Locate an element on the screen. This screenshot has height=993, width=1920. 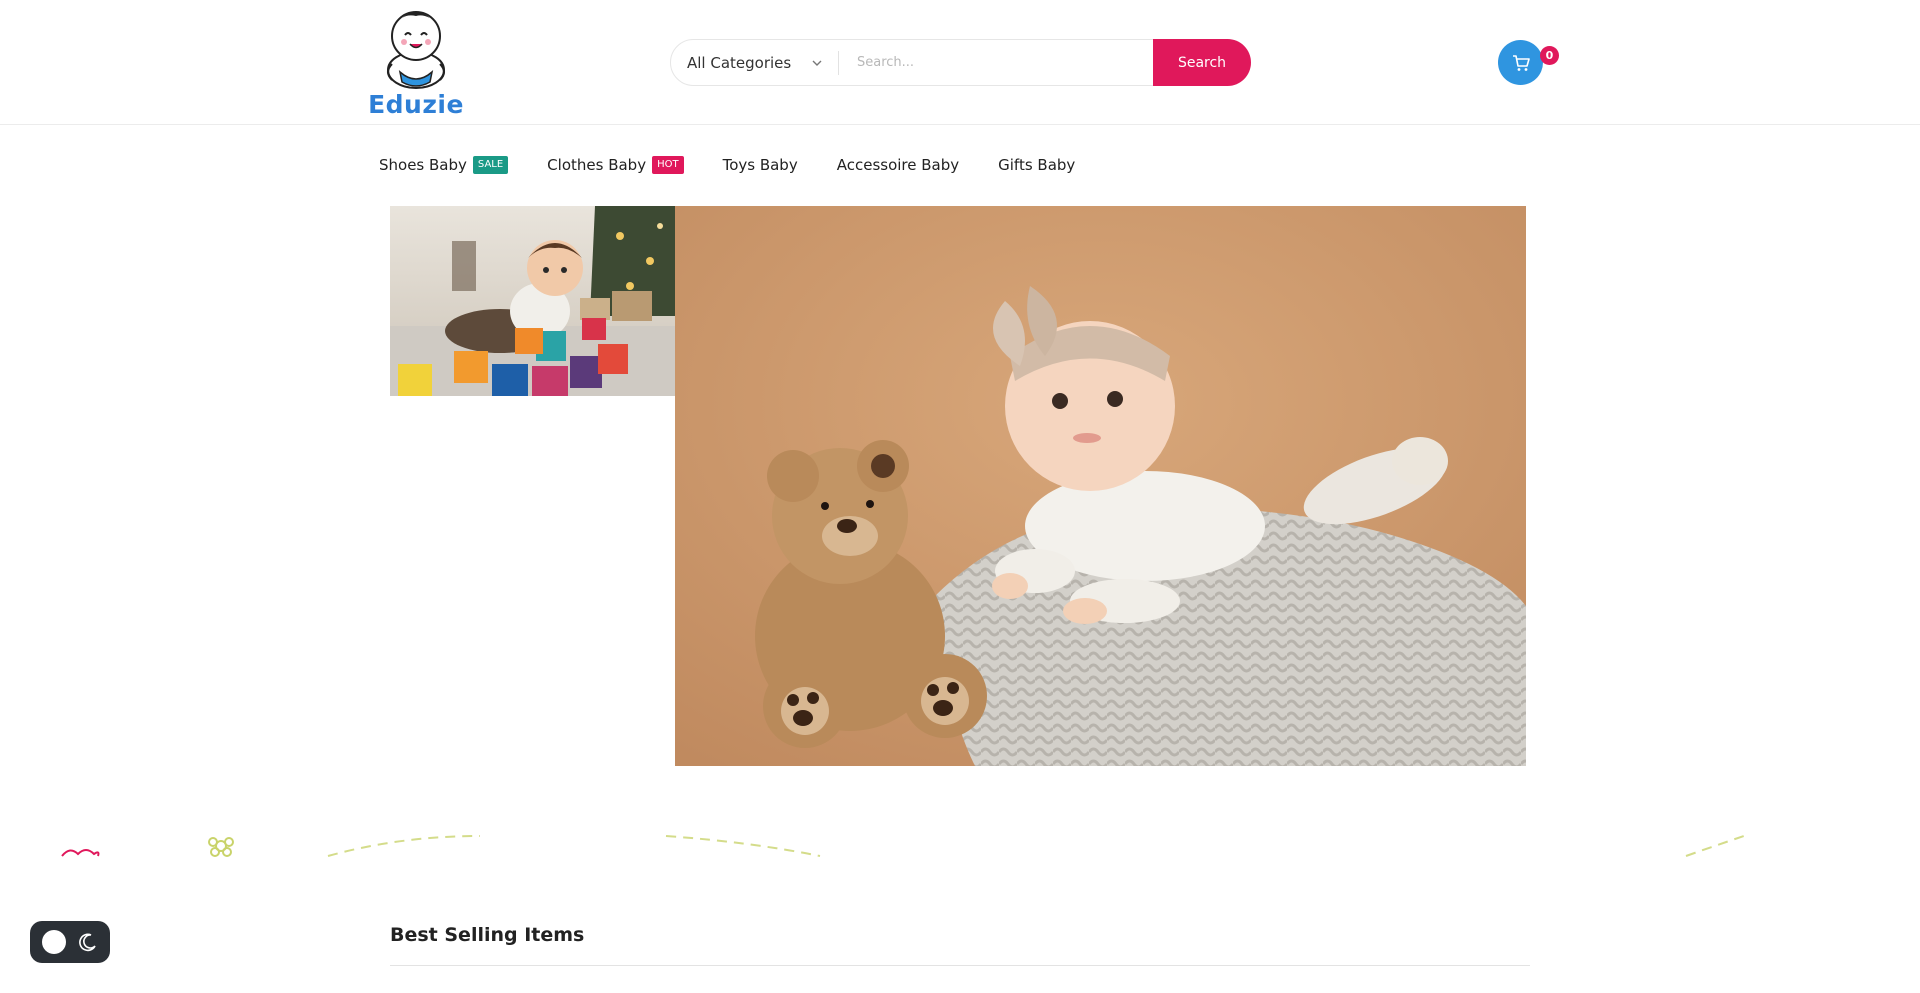
section-divider is located at coordinates (960, 965).